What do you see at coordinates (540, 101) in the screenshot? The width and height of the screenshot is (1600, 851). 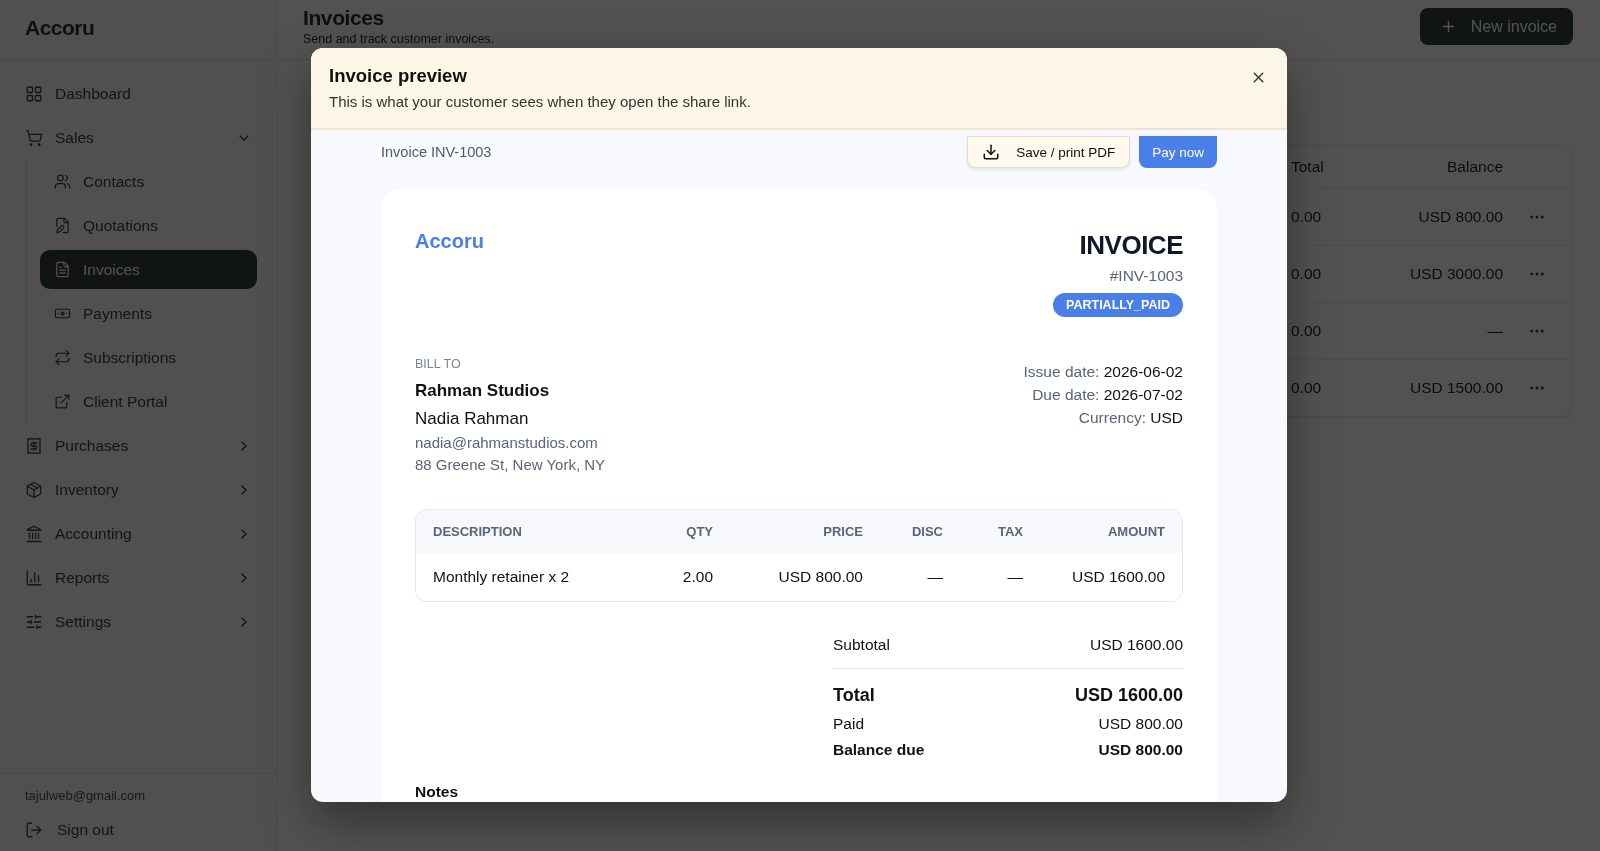 I see `dialog-subtitle: This is what your customer sees when they open the share link.` at bounding box center [540, 101].